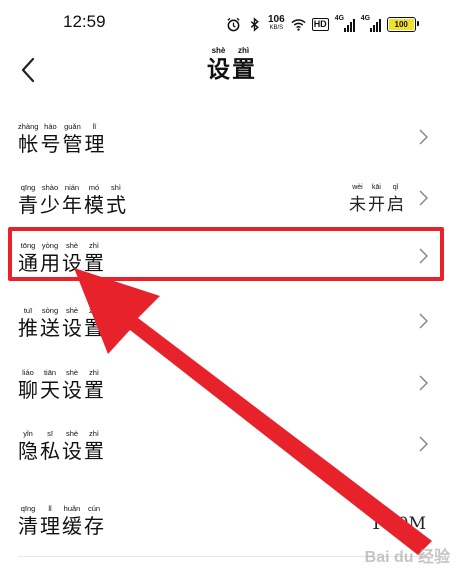  I want to click on settings-item-label: zhàng 帐 hào 号 guǎn 管 lǐ 理, so click(62, 139).